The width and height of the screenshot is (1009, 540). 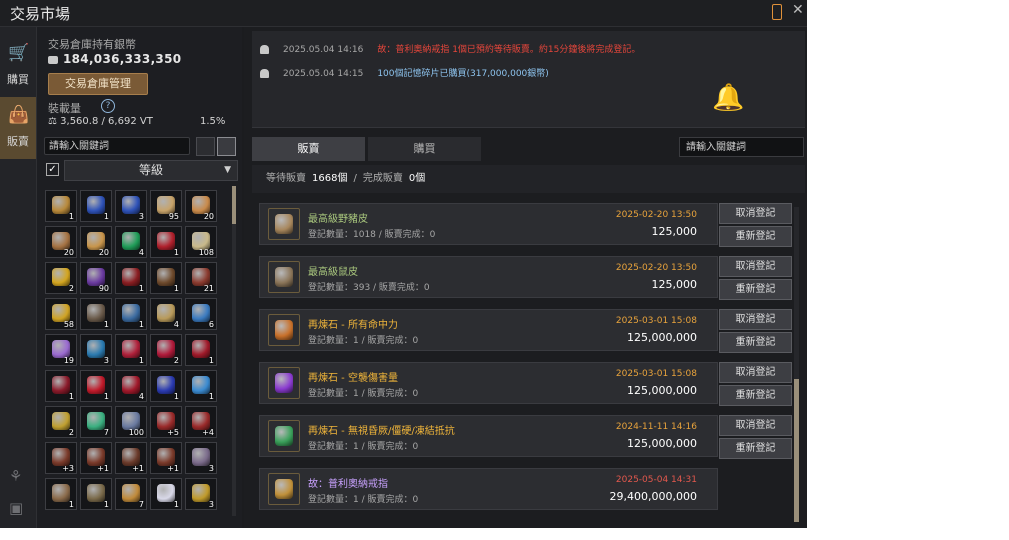 I want to click on listing-name: 最高級鼠皮, so click(x=333, y=272).